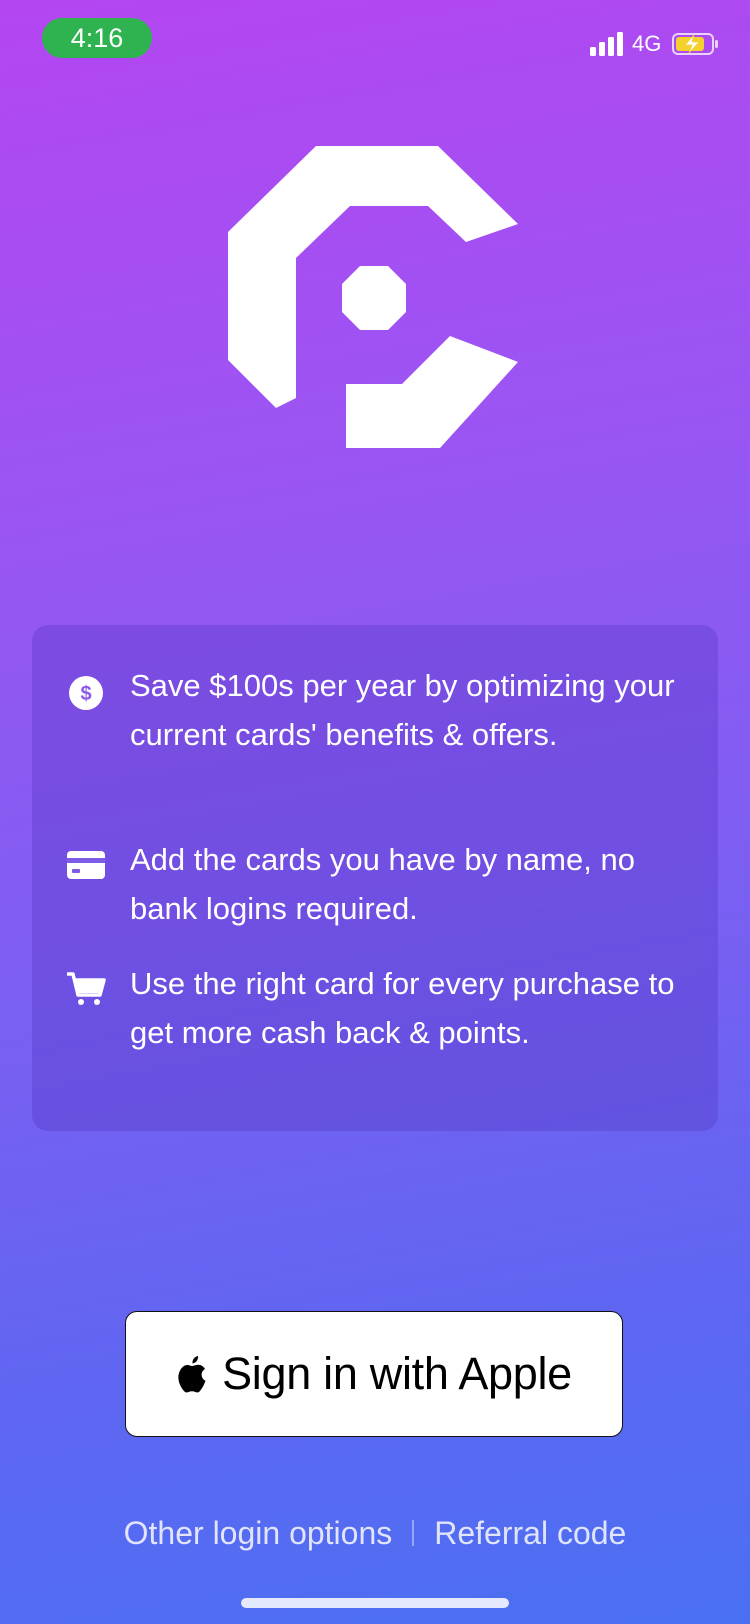 This screenshot has height=1624, width=750. What do you see at coordinates (606, 44) in the screenshot?
I see `signal-icon` at bounding box center [606, 44].